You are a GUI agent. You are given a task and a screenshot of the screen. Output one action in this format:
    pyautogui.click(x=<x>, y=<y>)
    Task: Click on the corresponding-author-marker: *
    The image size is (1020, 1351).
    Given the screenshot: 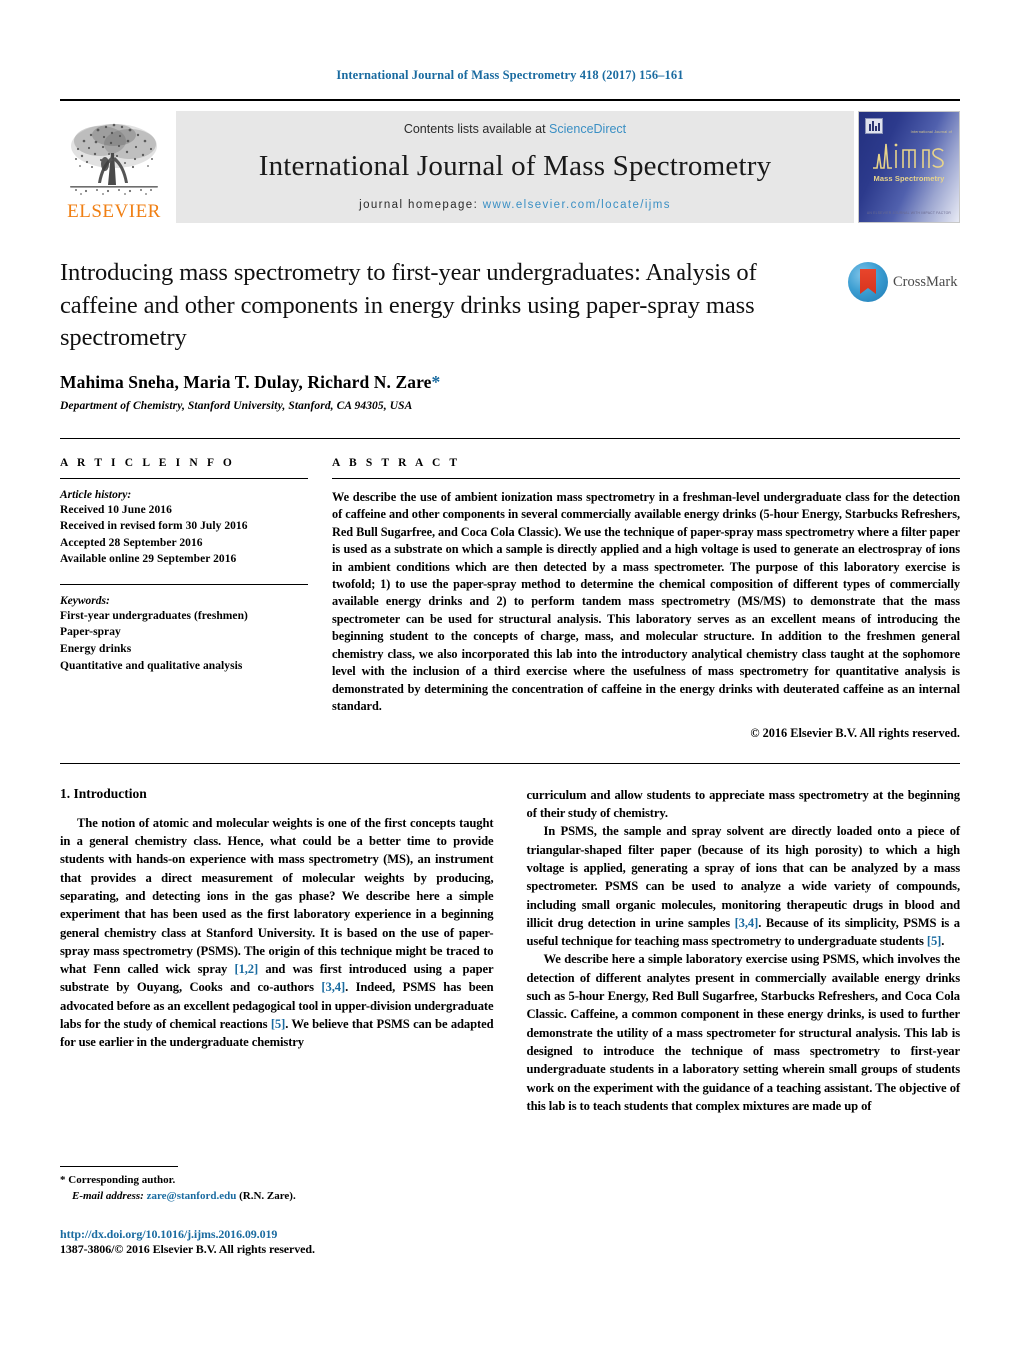 What is the action you would take?
    pyautogui.click(x=436, y=382)
    